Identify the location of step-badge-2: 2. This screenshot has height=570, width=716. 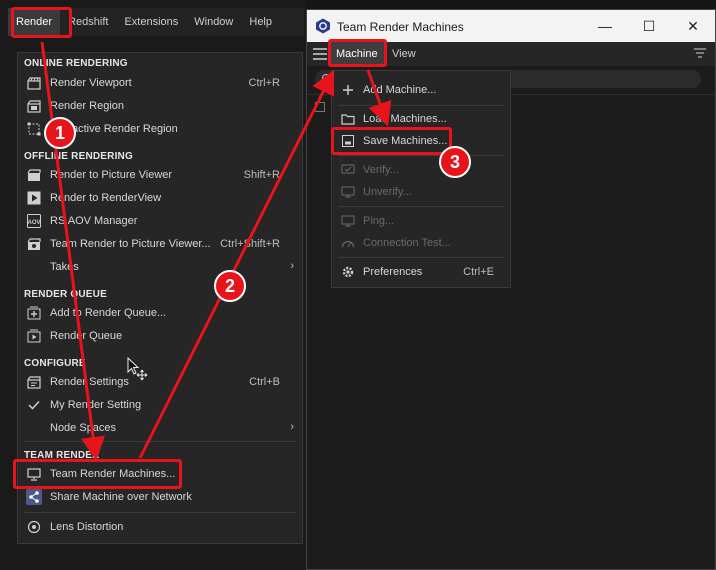
(230, 286).